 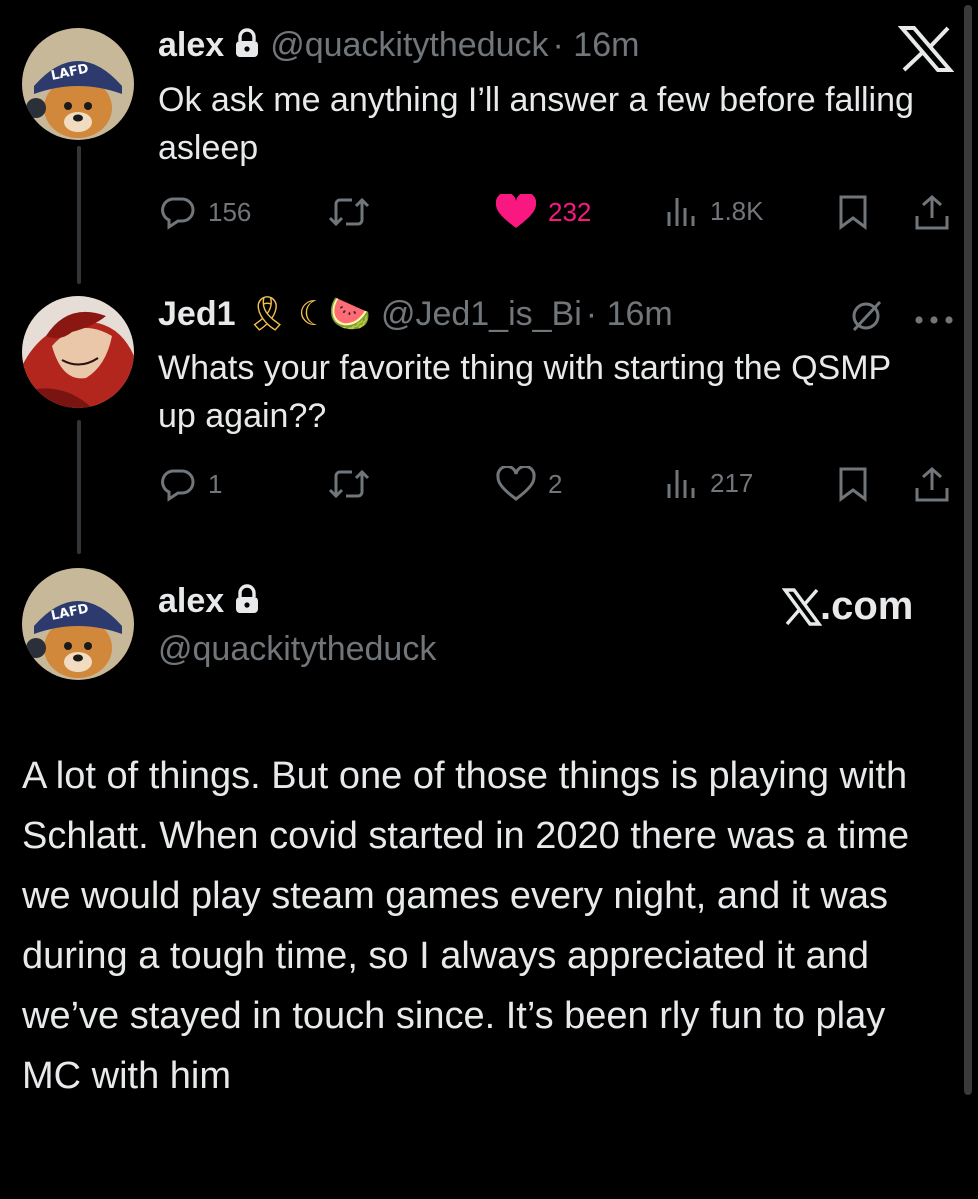 What do you see at coordinates (737, 210) in the screenshot?
I see `view-count: 1.8K` at bounding box center [737, 210].